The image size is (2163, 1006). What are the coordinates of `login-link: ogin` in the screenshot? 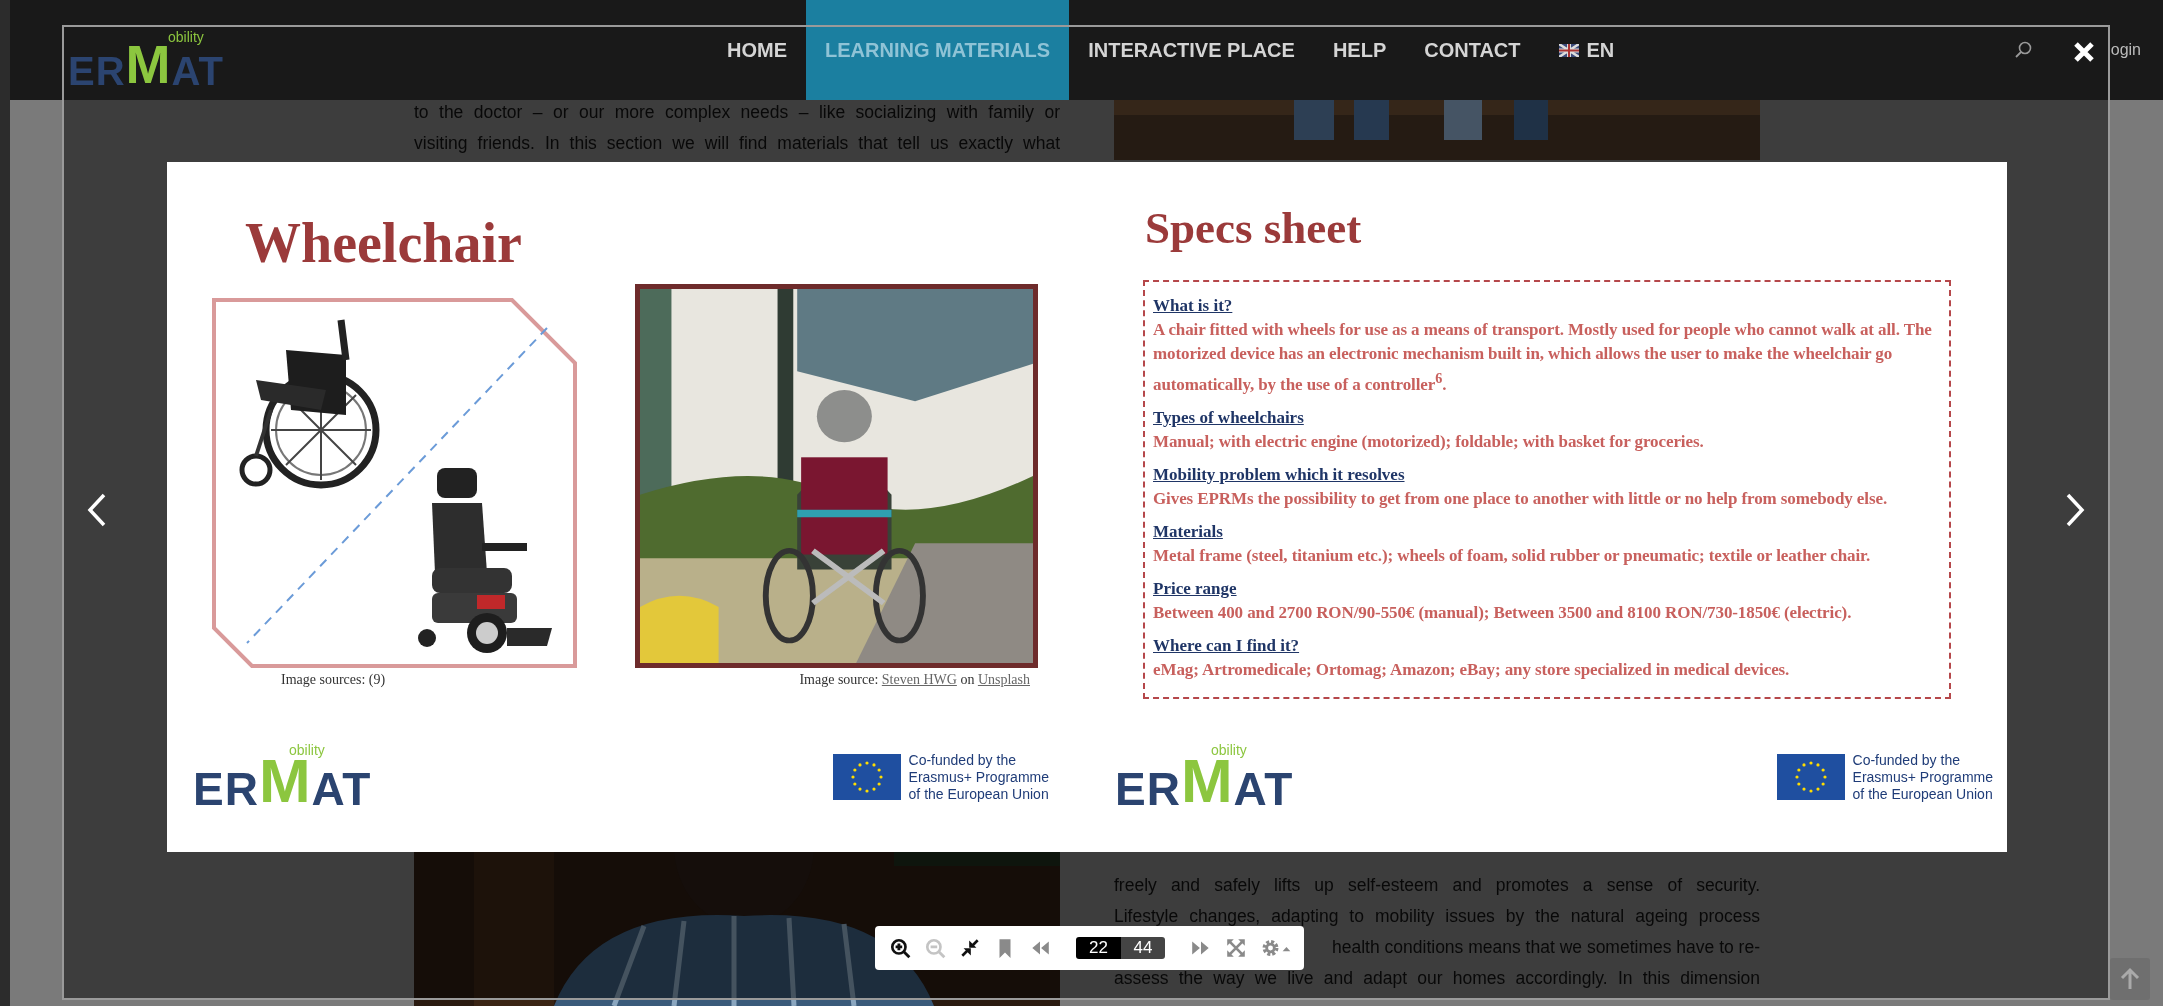 It's located at (2125, 50).